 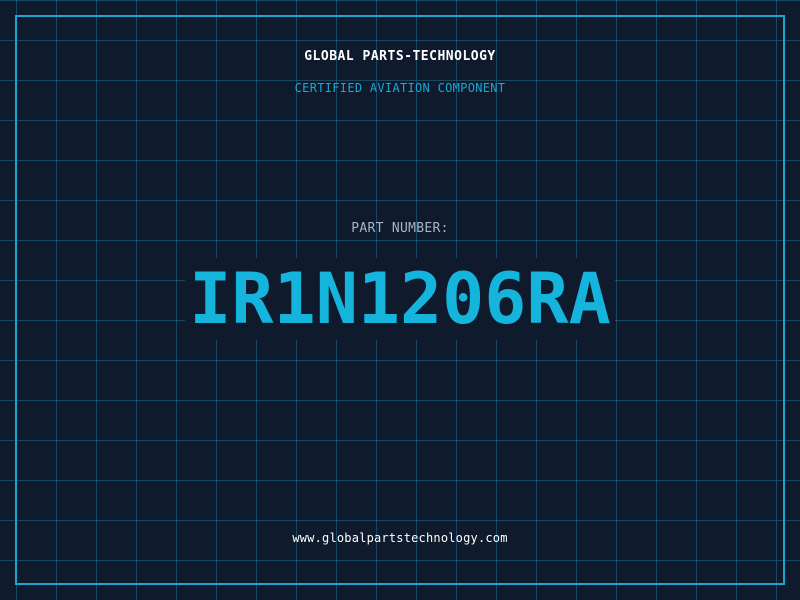 I want to click on website-url: www.globalpartstechnology.com, so click(x=400, y=538).